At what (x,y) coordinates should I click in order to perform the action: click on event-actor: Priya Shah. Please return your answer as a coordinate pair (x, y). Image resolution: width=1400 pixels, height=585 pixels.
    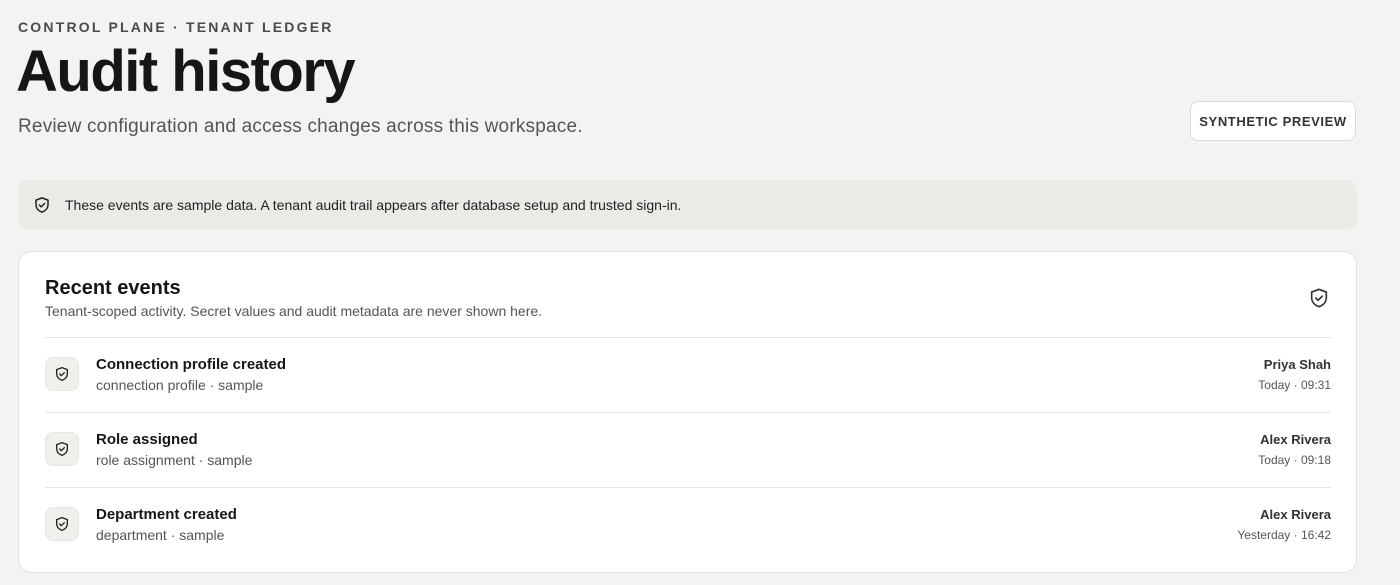
    Looking at the image, I should click on (1297, 364).